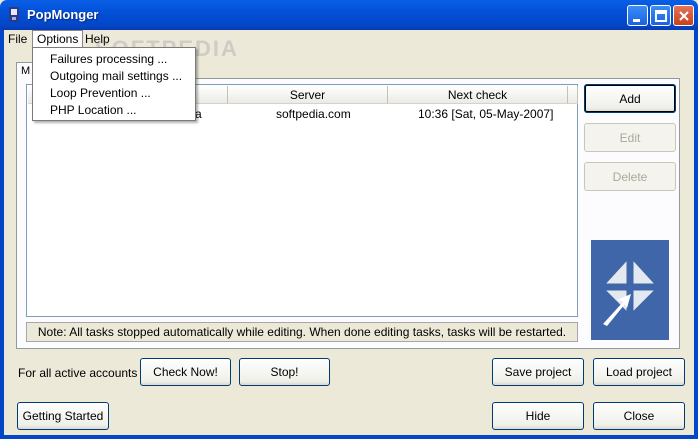 Image resolution: width=698 pixels, height=439 pixels. What do you see at coordinates (2, 234) in the screenshot?
I see `window-frame-left` at bounding box center [2, 234].